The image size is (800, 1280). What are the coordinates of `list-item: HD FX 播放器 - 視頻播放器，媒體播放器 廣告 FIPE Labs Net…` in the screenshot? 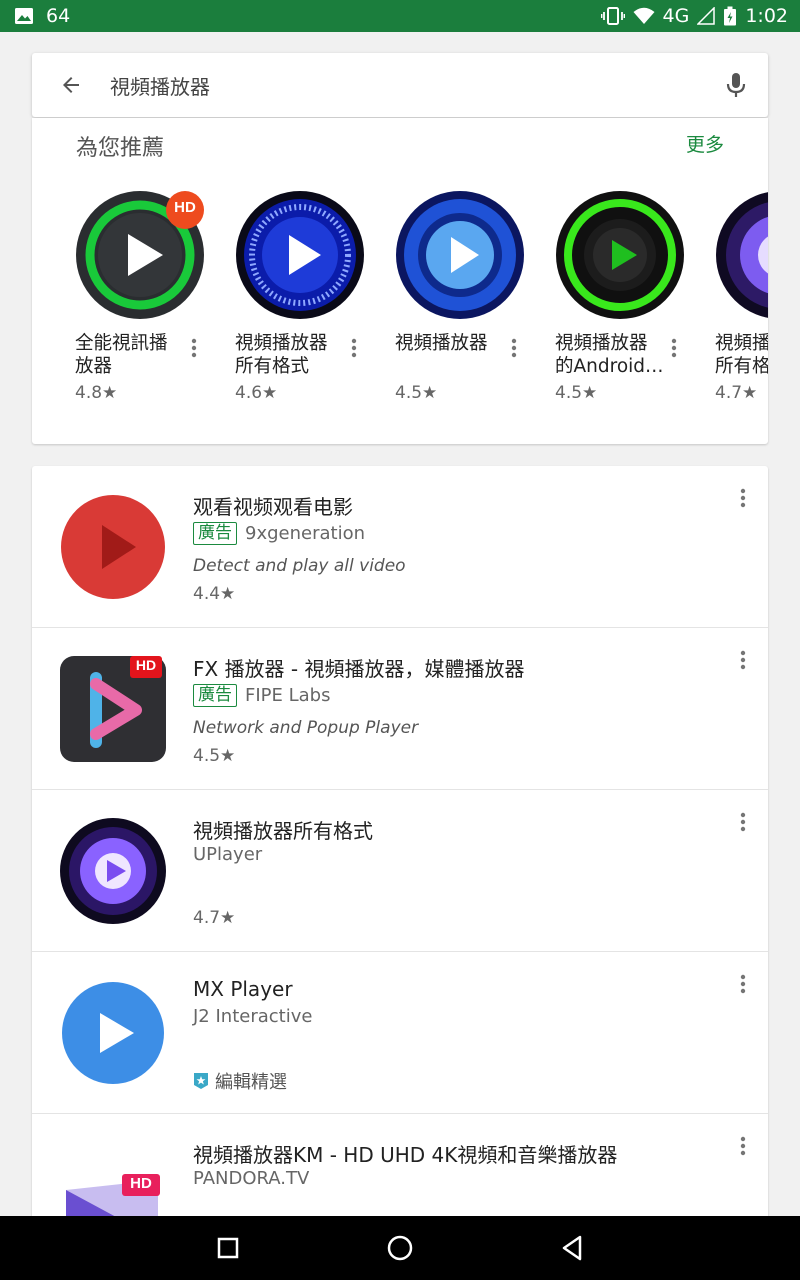 It's located at (400, 709).